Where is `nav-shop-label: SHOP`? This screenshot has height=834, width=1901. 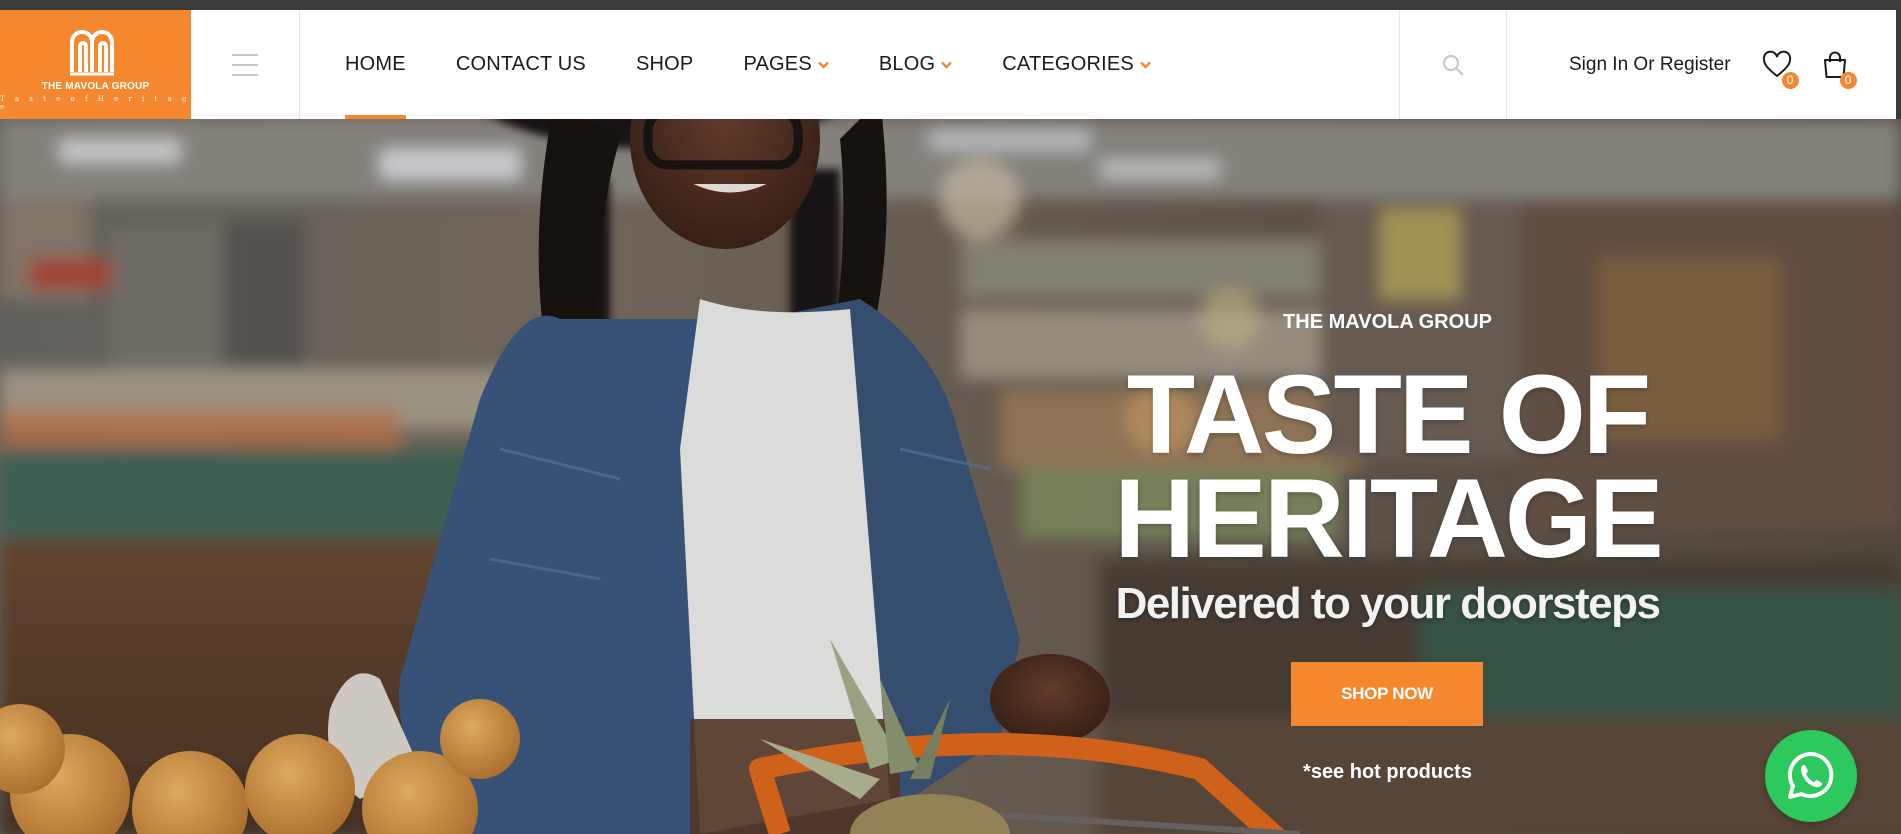 nav-shop-label: SHOP is located at coordinates (664, 64).